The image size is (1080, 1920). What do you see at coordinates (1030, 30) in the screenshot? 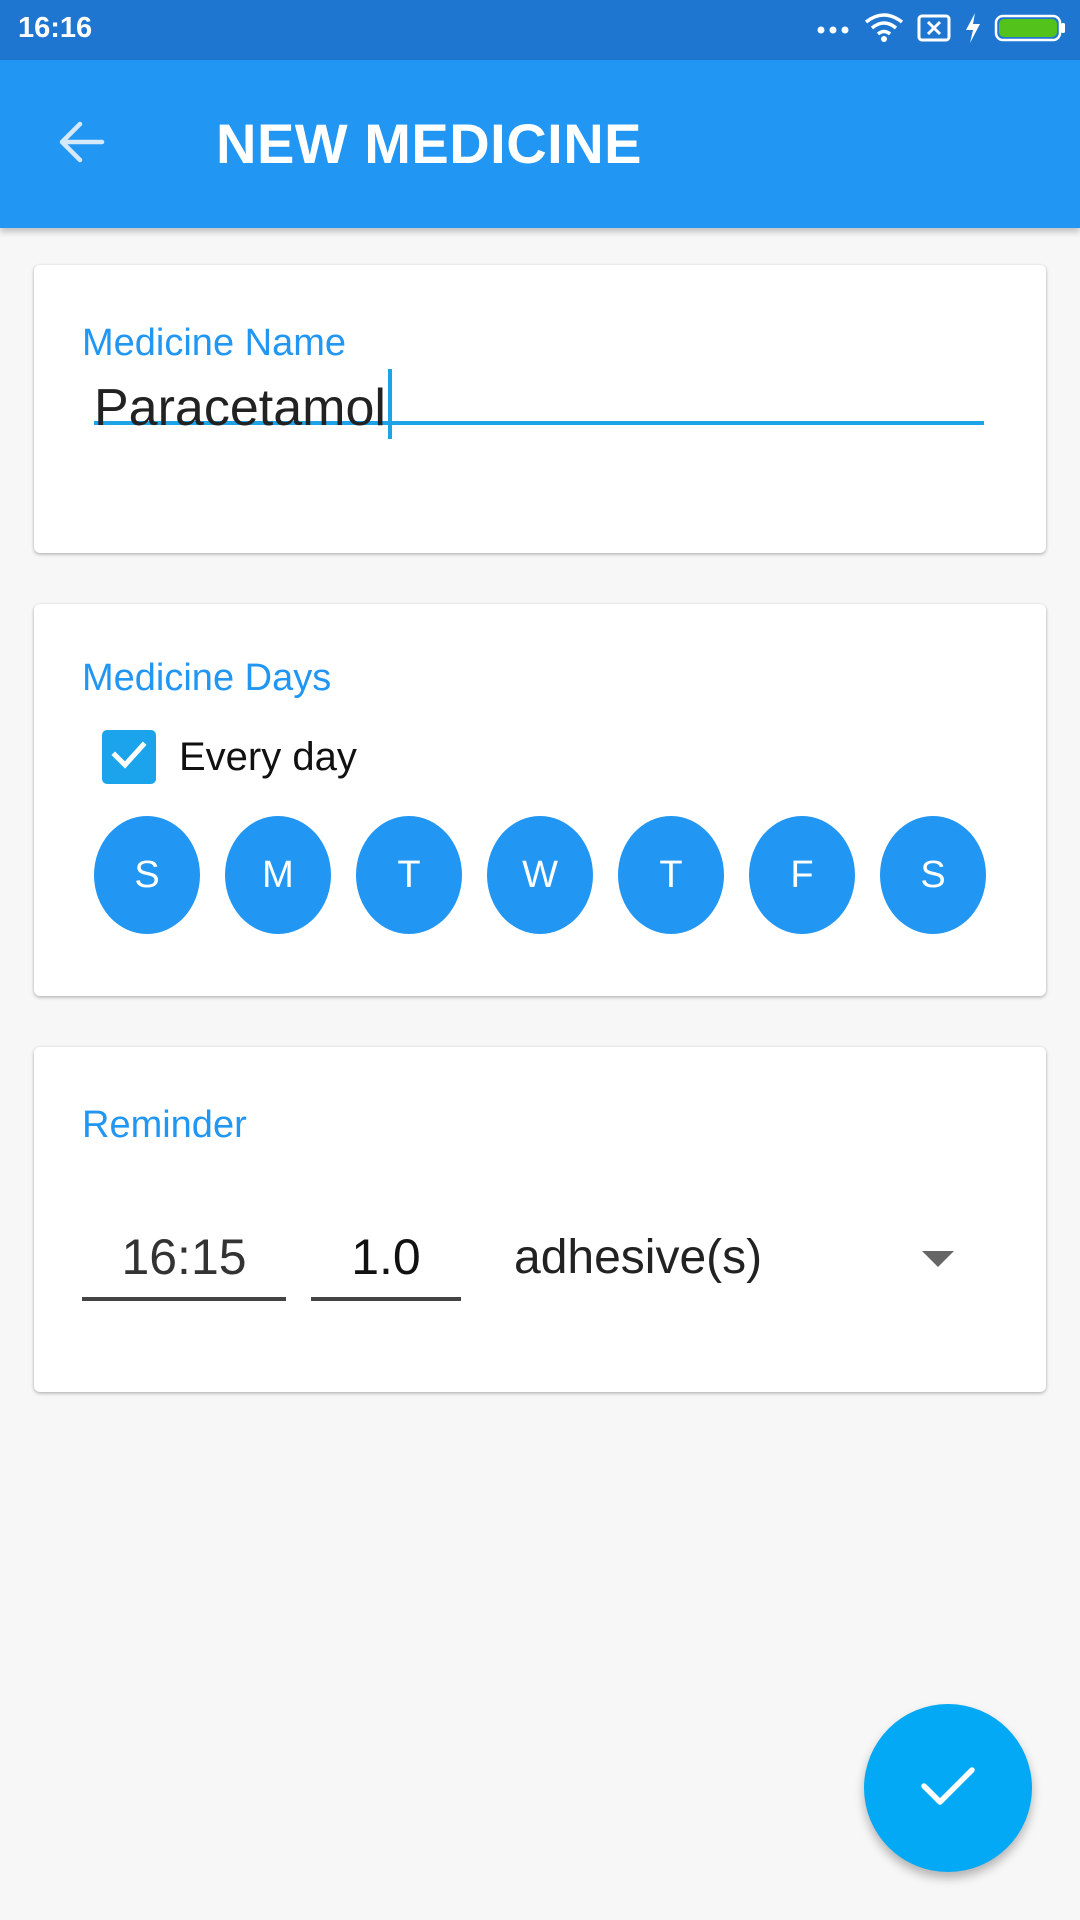
I see `battery-icon` at bounding box center [1030, 30].